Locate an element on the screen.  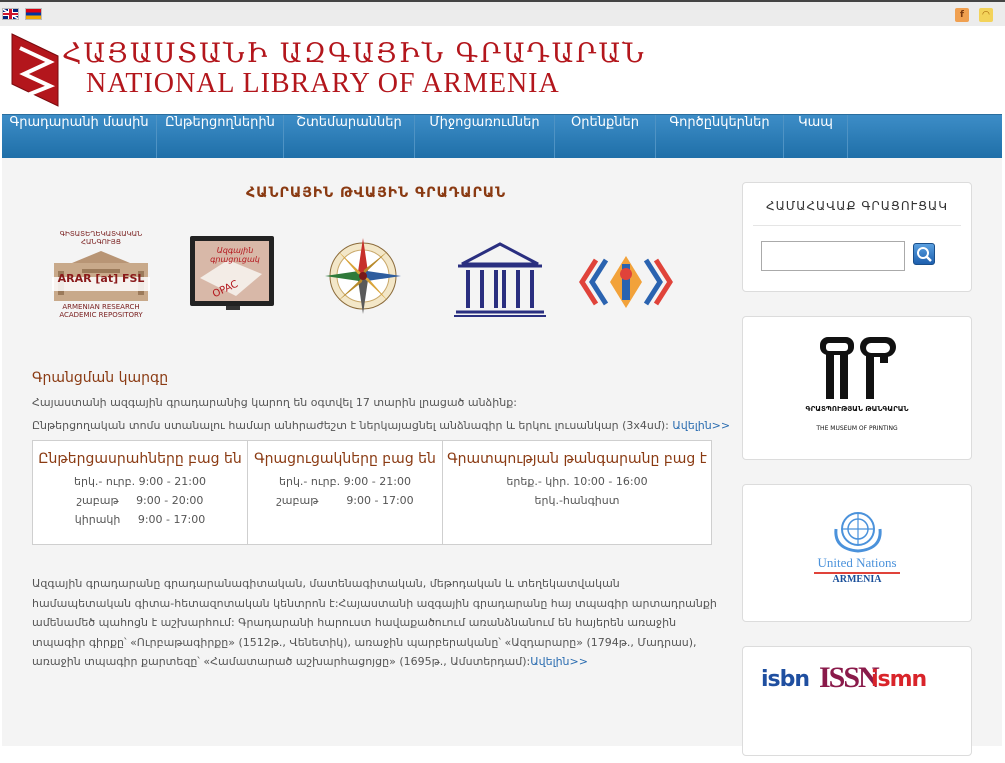
hours-row: շաբաթ 9:00 - 20:00 is located at coordinates (140, 500).